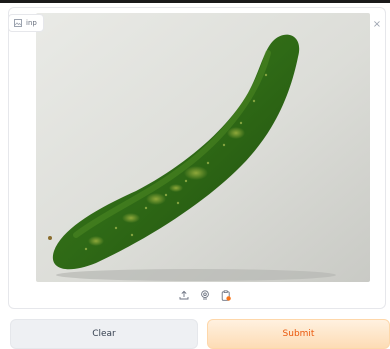  I want to click on input-label-chip: inp, so click(26, 23).